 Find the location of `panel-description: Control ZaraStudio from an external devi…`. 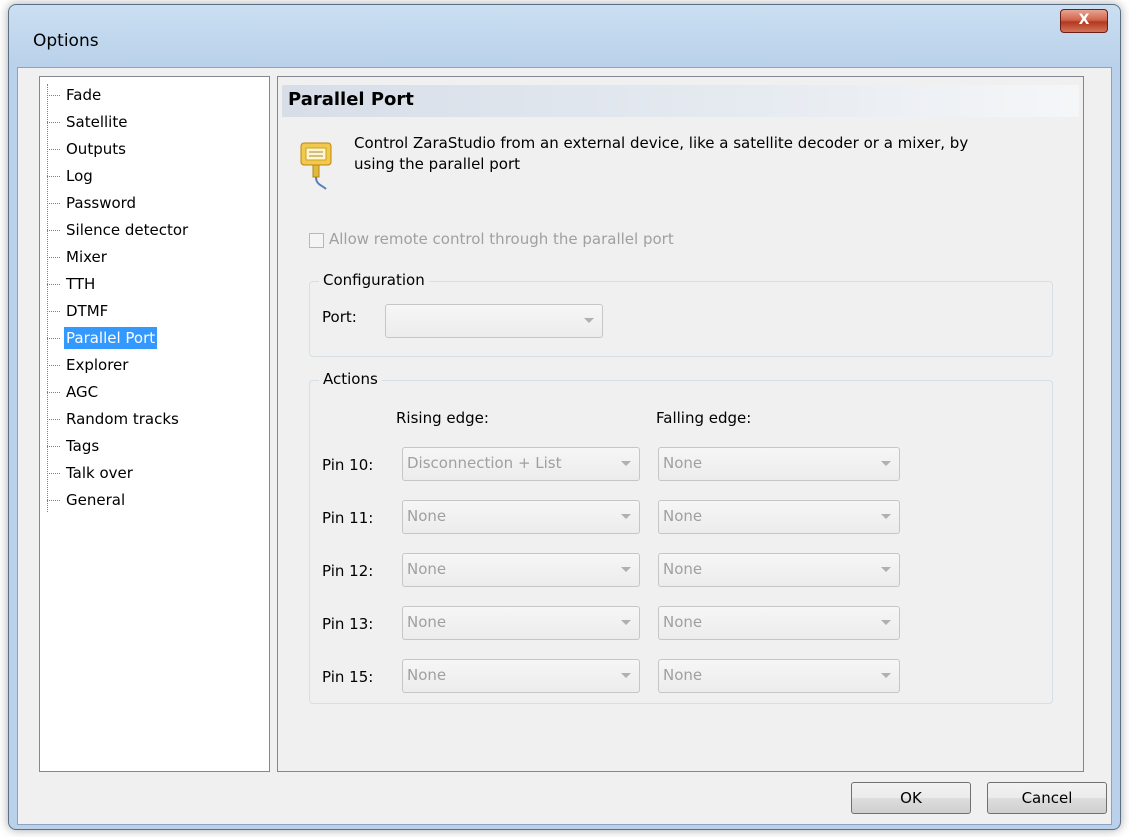

panel-description: Control ZaraStudio from an external devi… is located at coordinates (704, 154).